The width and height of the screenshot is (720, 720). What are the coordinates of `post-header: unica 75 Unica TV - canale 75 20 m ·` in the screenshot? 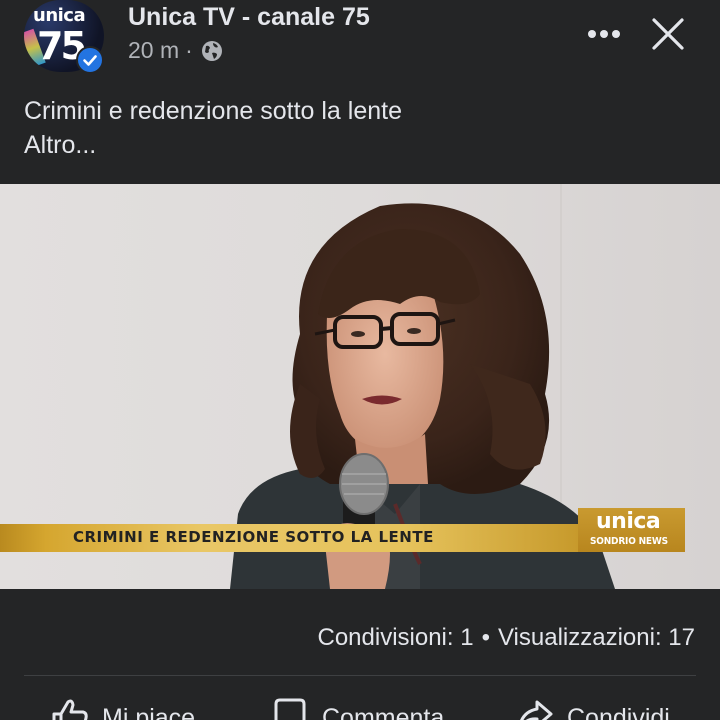 It's located at (360, 40).